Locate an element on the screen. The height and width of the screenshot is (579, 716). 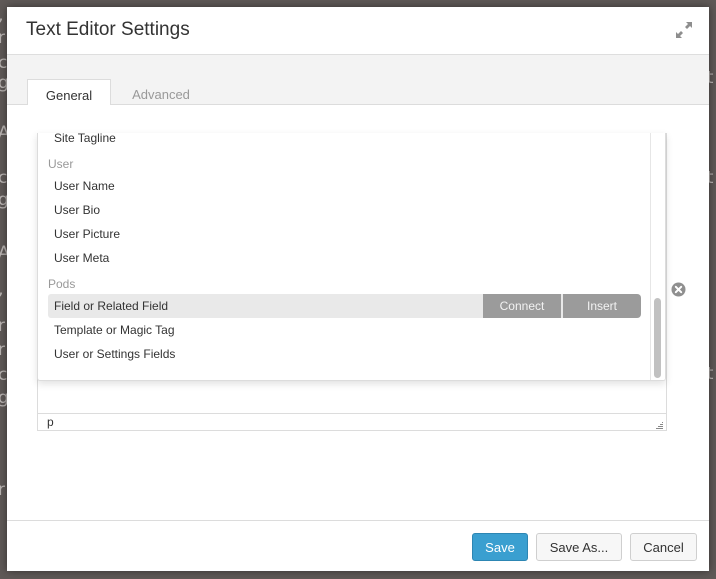
tab-bar: General Advanced is located at coordinates (358, 80).